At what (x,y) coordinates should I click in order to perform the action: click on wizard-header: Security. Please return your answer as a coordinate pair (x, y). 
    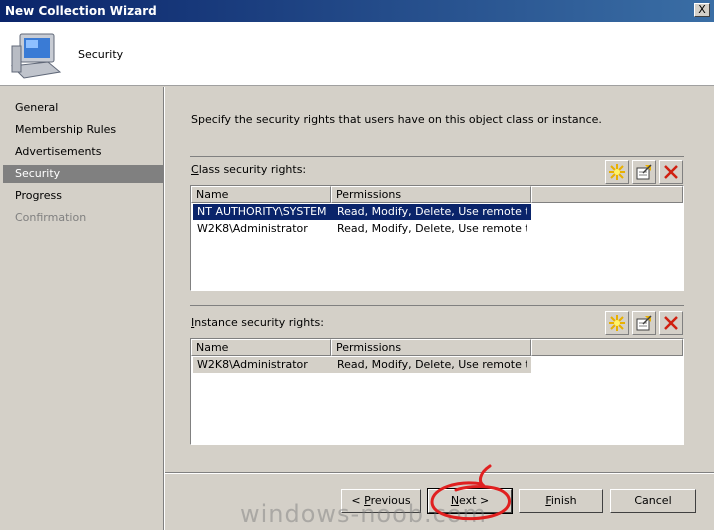
    Looking at the image, I should click on (357, 54).